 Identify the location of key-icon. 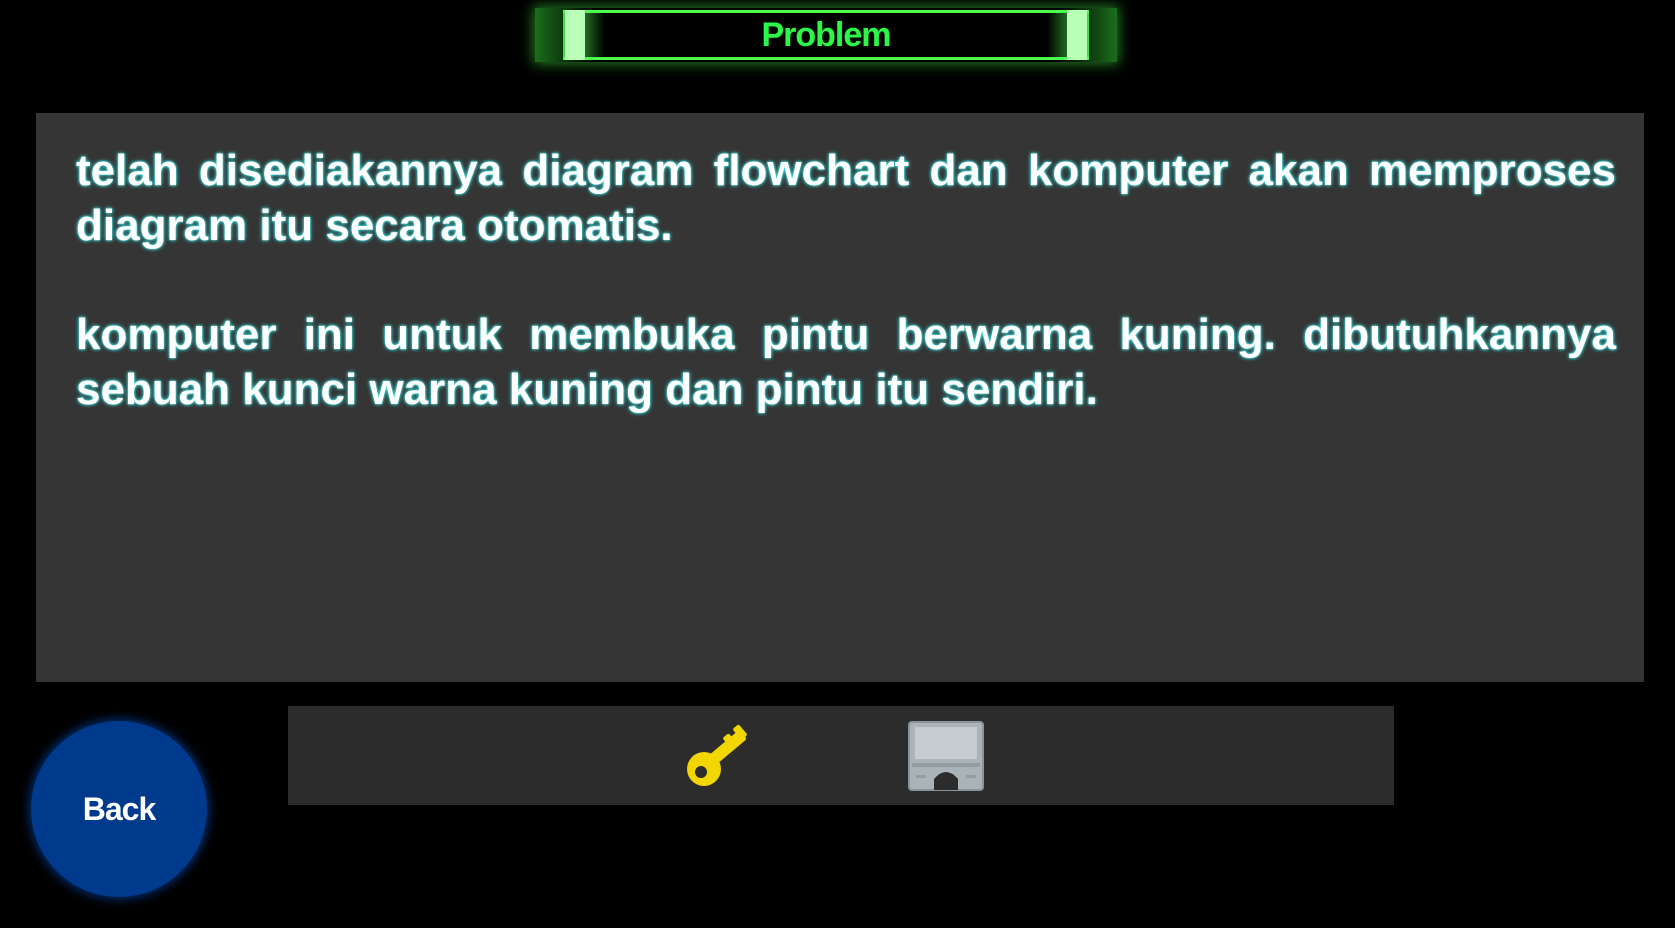
(717, 755).